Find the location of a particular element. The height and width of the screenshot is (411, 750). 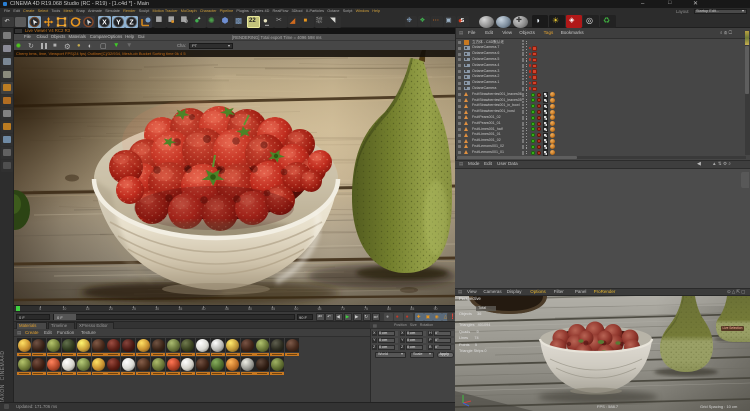

svg-text: X is located at coordinates (104, 22).